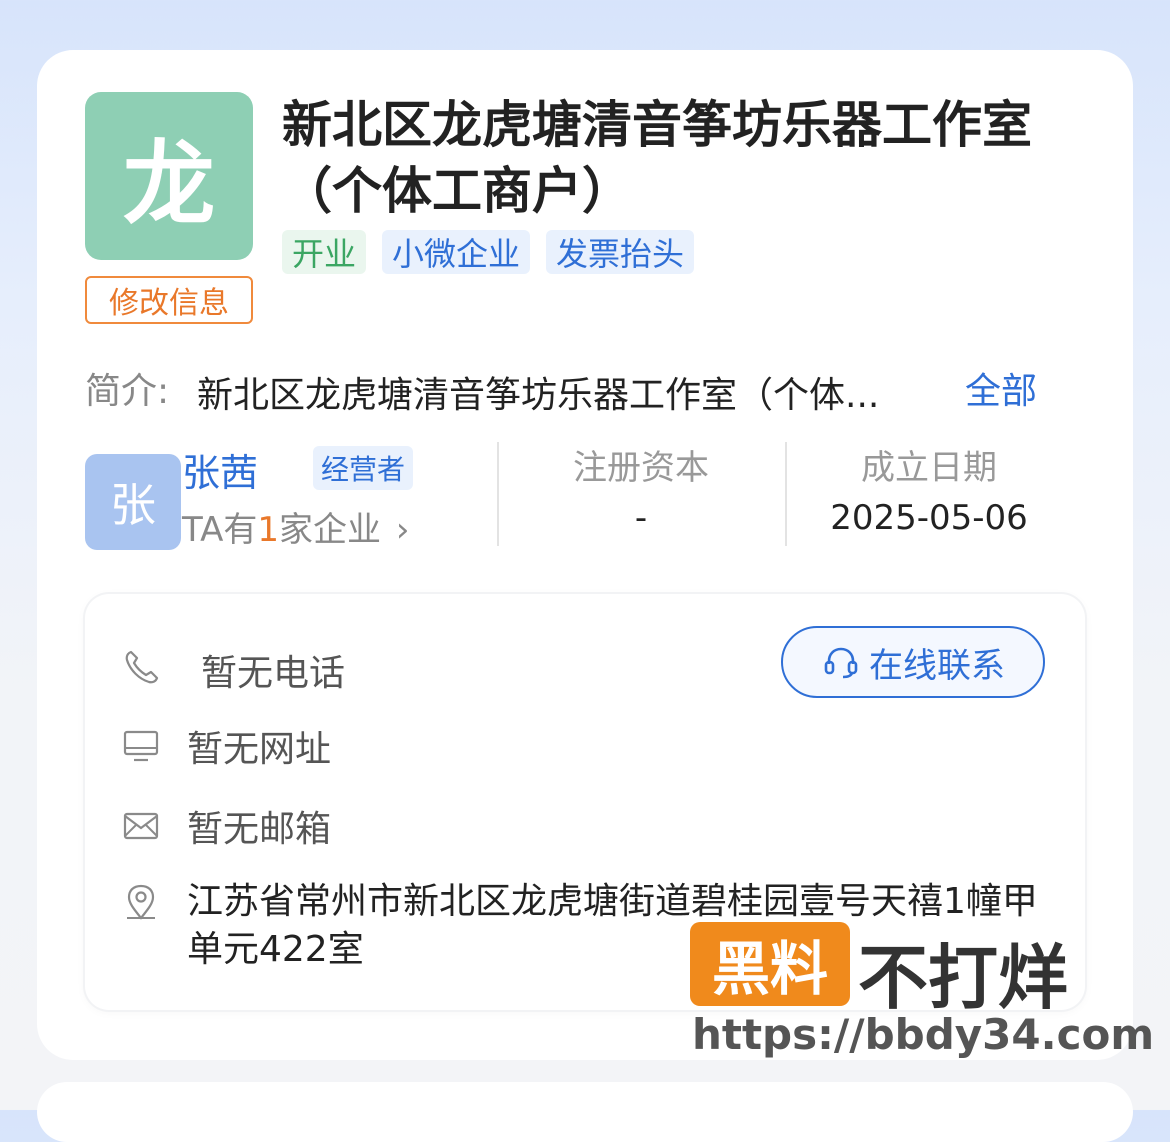 Image resolution: width=1170 pixels, height=1142 pixels. I want to click on scale-tag: 小微企业, so click(456, 252).